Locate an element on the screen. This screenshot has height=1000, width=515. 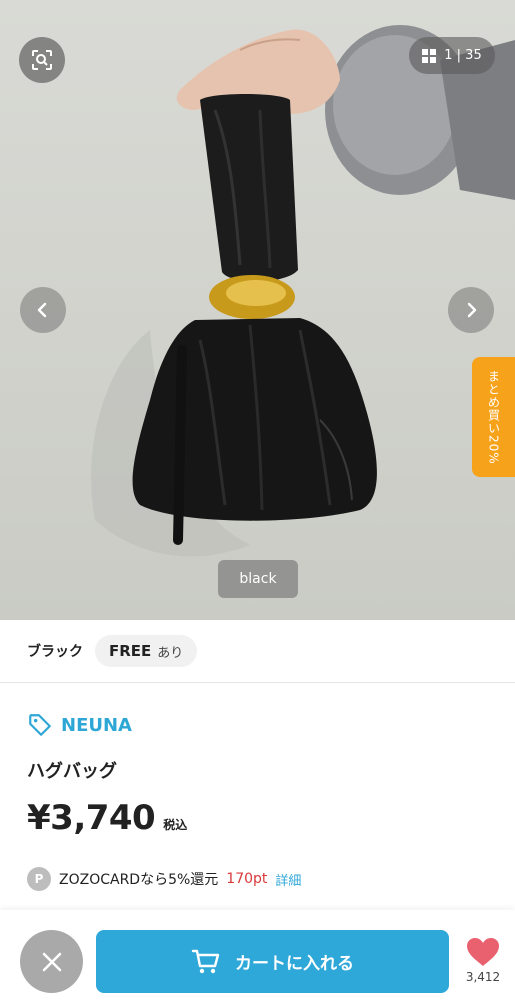
add-to-cart-button: カートに入れる is located at coordinates (272, 961).